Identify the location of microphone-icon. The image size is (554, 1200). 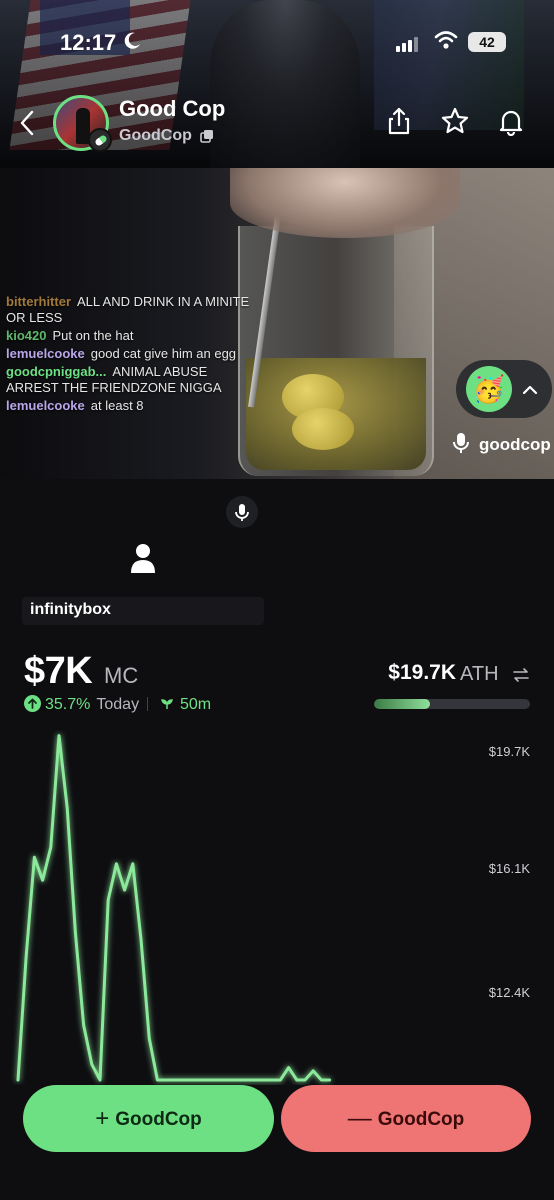
(461, 443).